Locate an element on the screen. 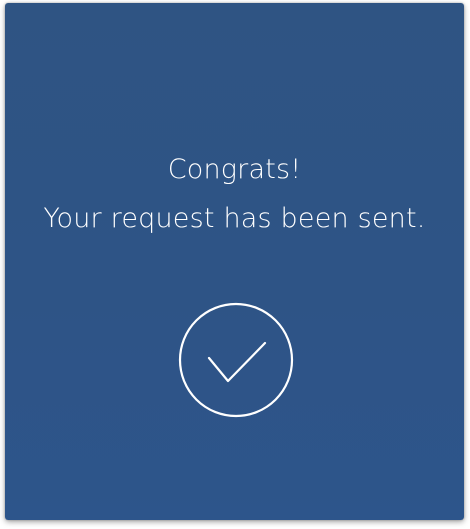  checkmark-circle-icon is located at coordinates (236, 360).